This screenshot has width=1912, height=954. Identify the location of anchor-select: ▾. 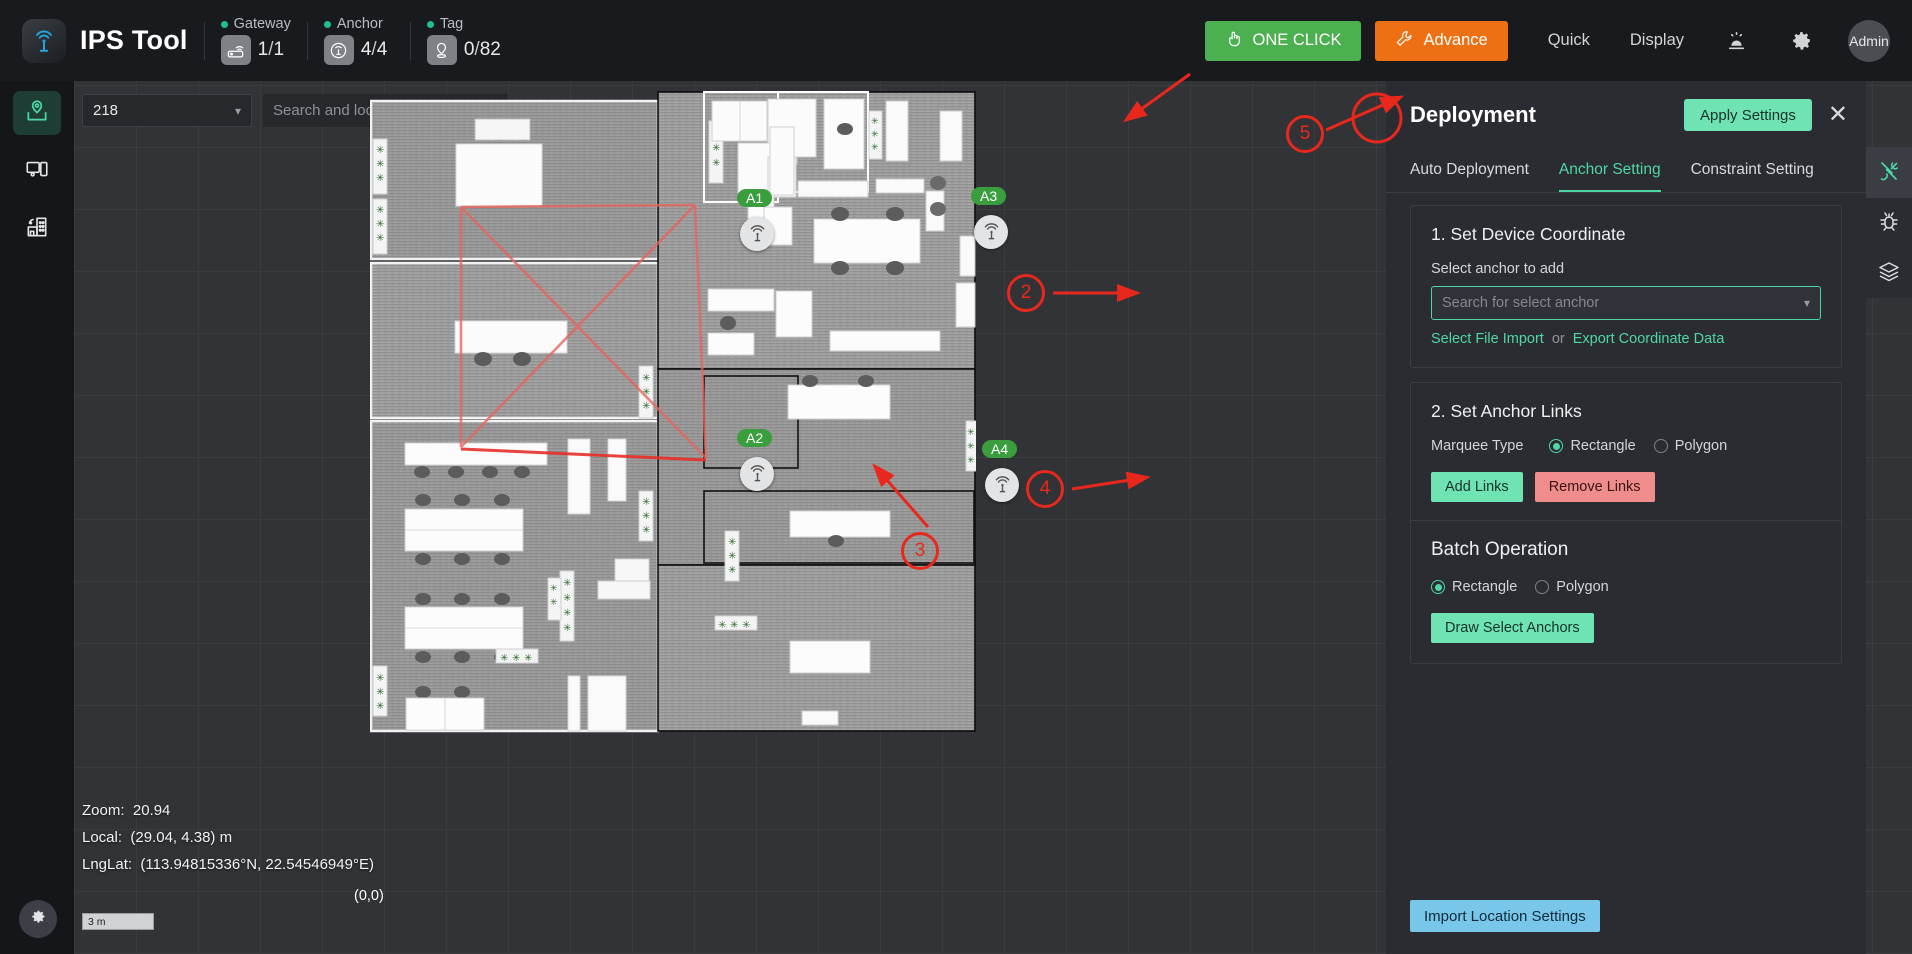
(1626, 303).